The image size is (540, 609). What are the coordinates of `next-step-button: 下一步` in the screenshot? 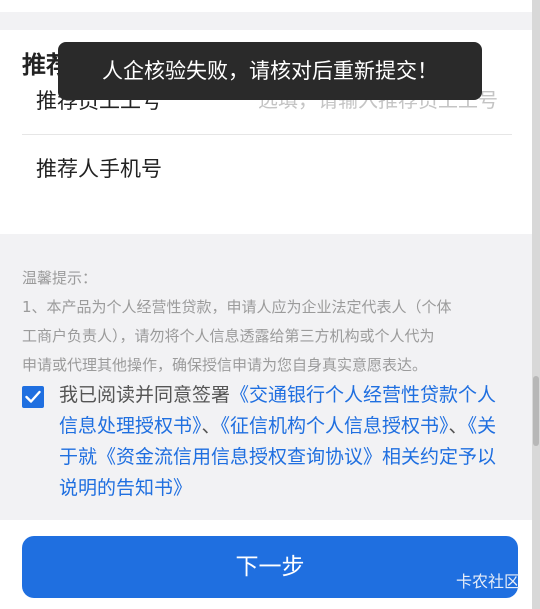 It's located at (270, 567).